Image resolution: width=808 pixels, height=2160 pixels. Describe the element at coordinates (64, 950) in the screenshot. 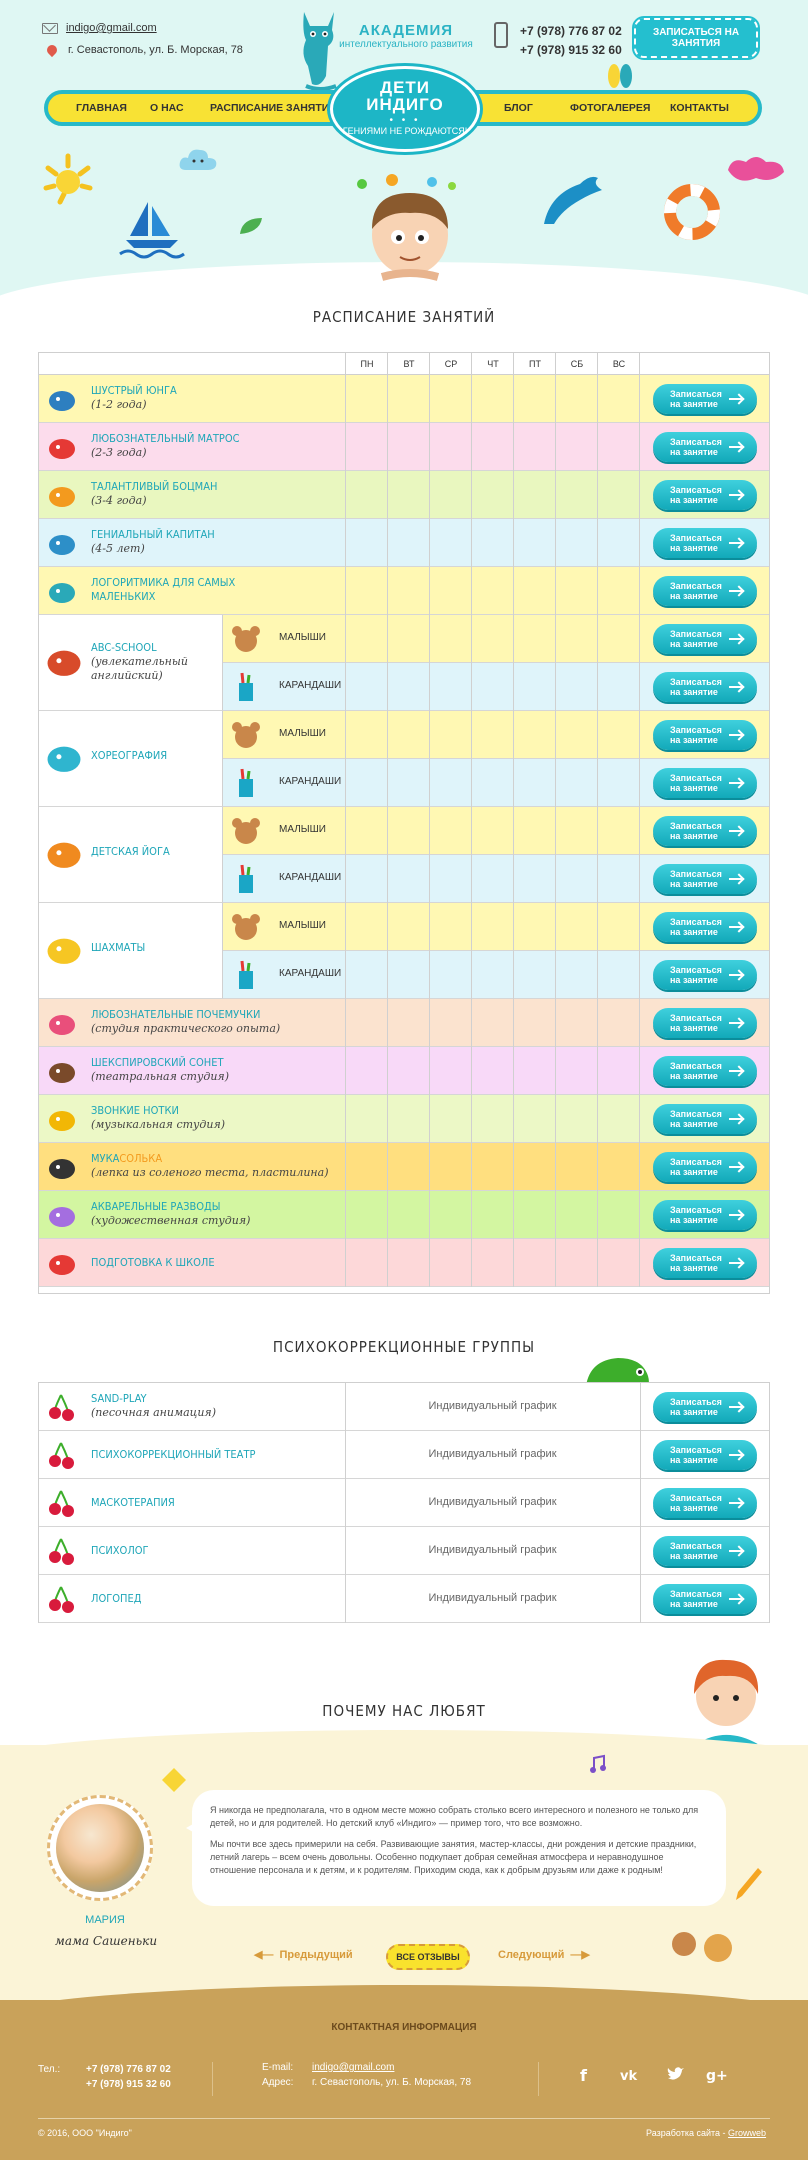

I see `chess-knight-icon` at that location.